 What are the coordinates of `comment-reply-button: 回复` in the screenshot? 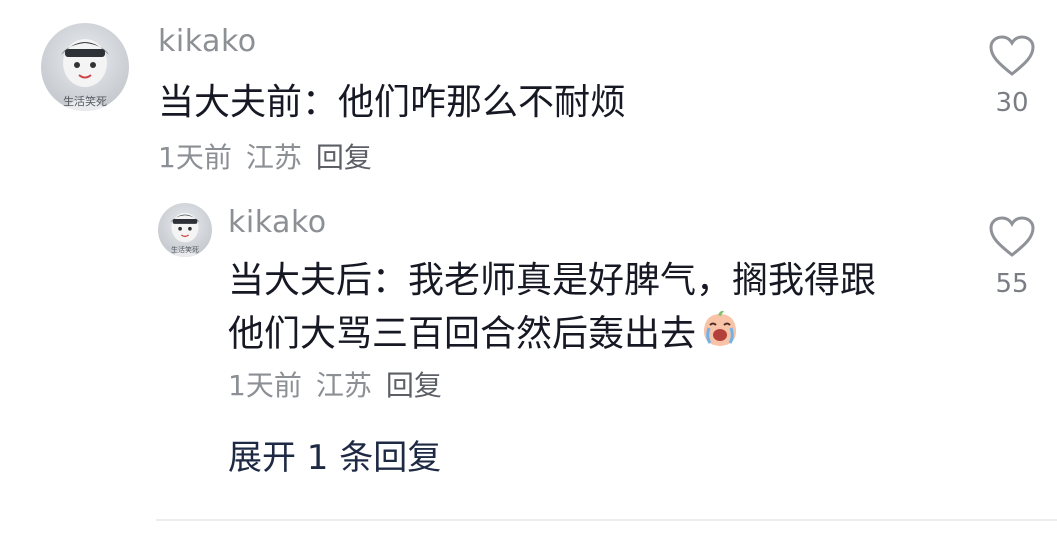 It's located at (344, 157).